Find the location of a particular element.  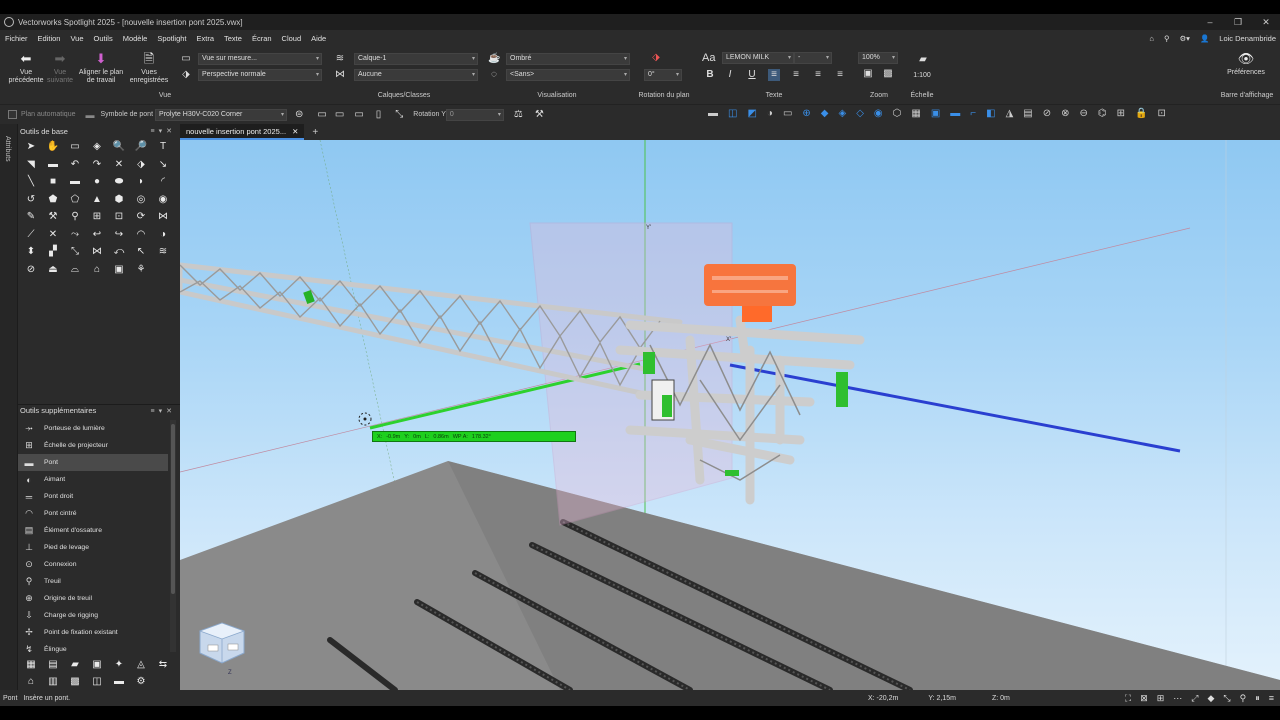

oval-icon: ⬬ is located at coordinates (119, 182).